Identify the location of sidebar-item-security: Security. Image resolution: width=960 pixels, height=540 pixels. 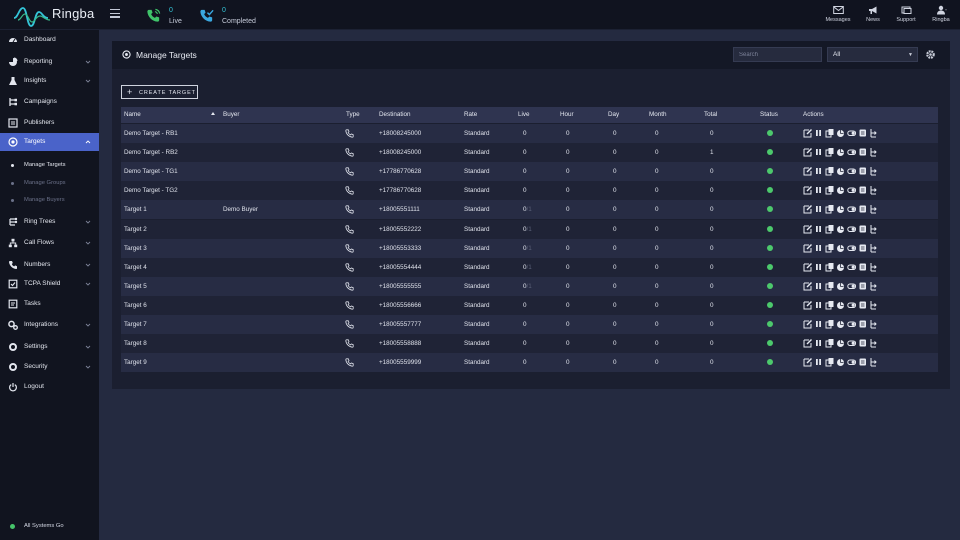
(49, 367).